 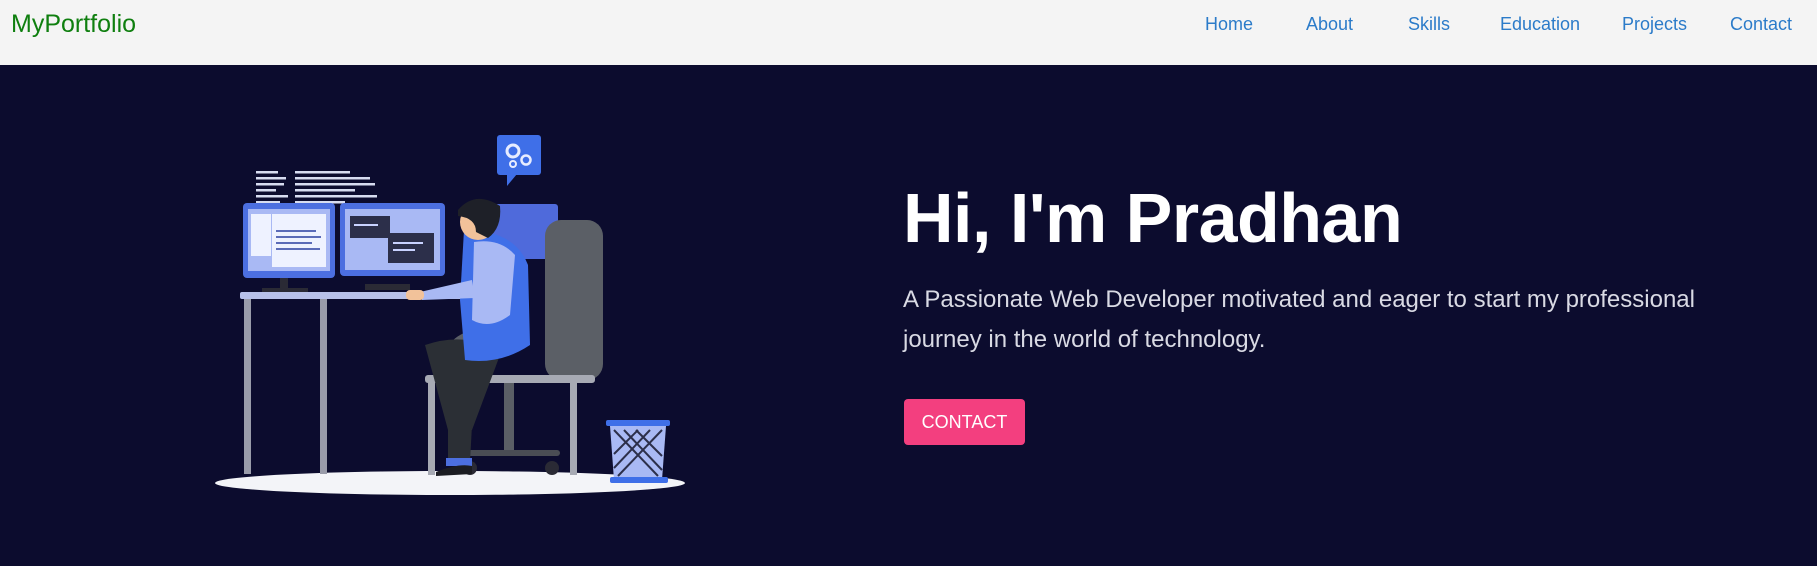 What do you see at coordinates (1540, 24) in the screenshot?
I see `nav-link-education: Education` at bounding box center [1540, 24].